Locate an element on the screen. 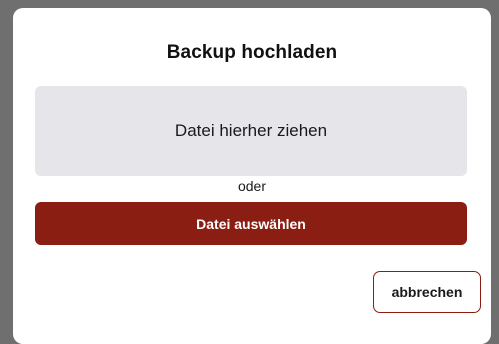 This screenshot has width=499, height=344. cancel-button: abbrechen is located at coordinates (427, 292).